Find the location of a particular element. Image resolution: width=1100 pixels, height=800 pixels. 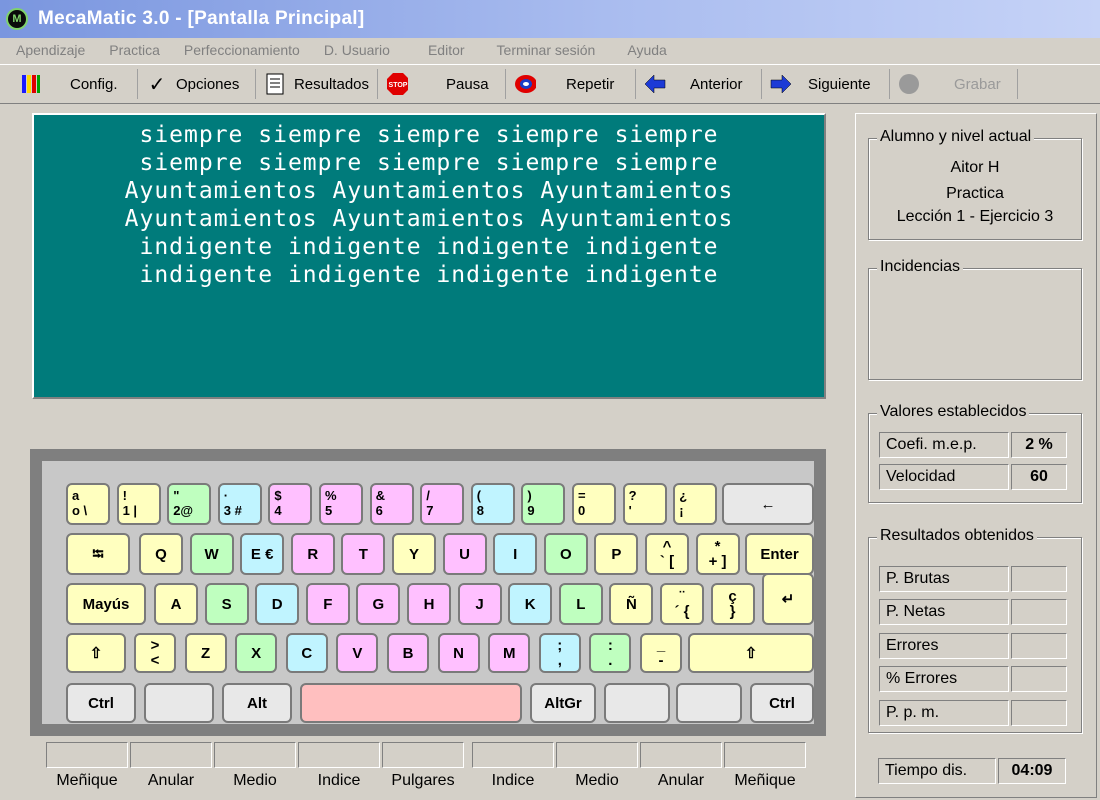

key-r3-6: H is located at coordinates (429, 604).